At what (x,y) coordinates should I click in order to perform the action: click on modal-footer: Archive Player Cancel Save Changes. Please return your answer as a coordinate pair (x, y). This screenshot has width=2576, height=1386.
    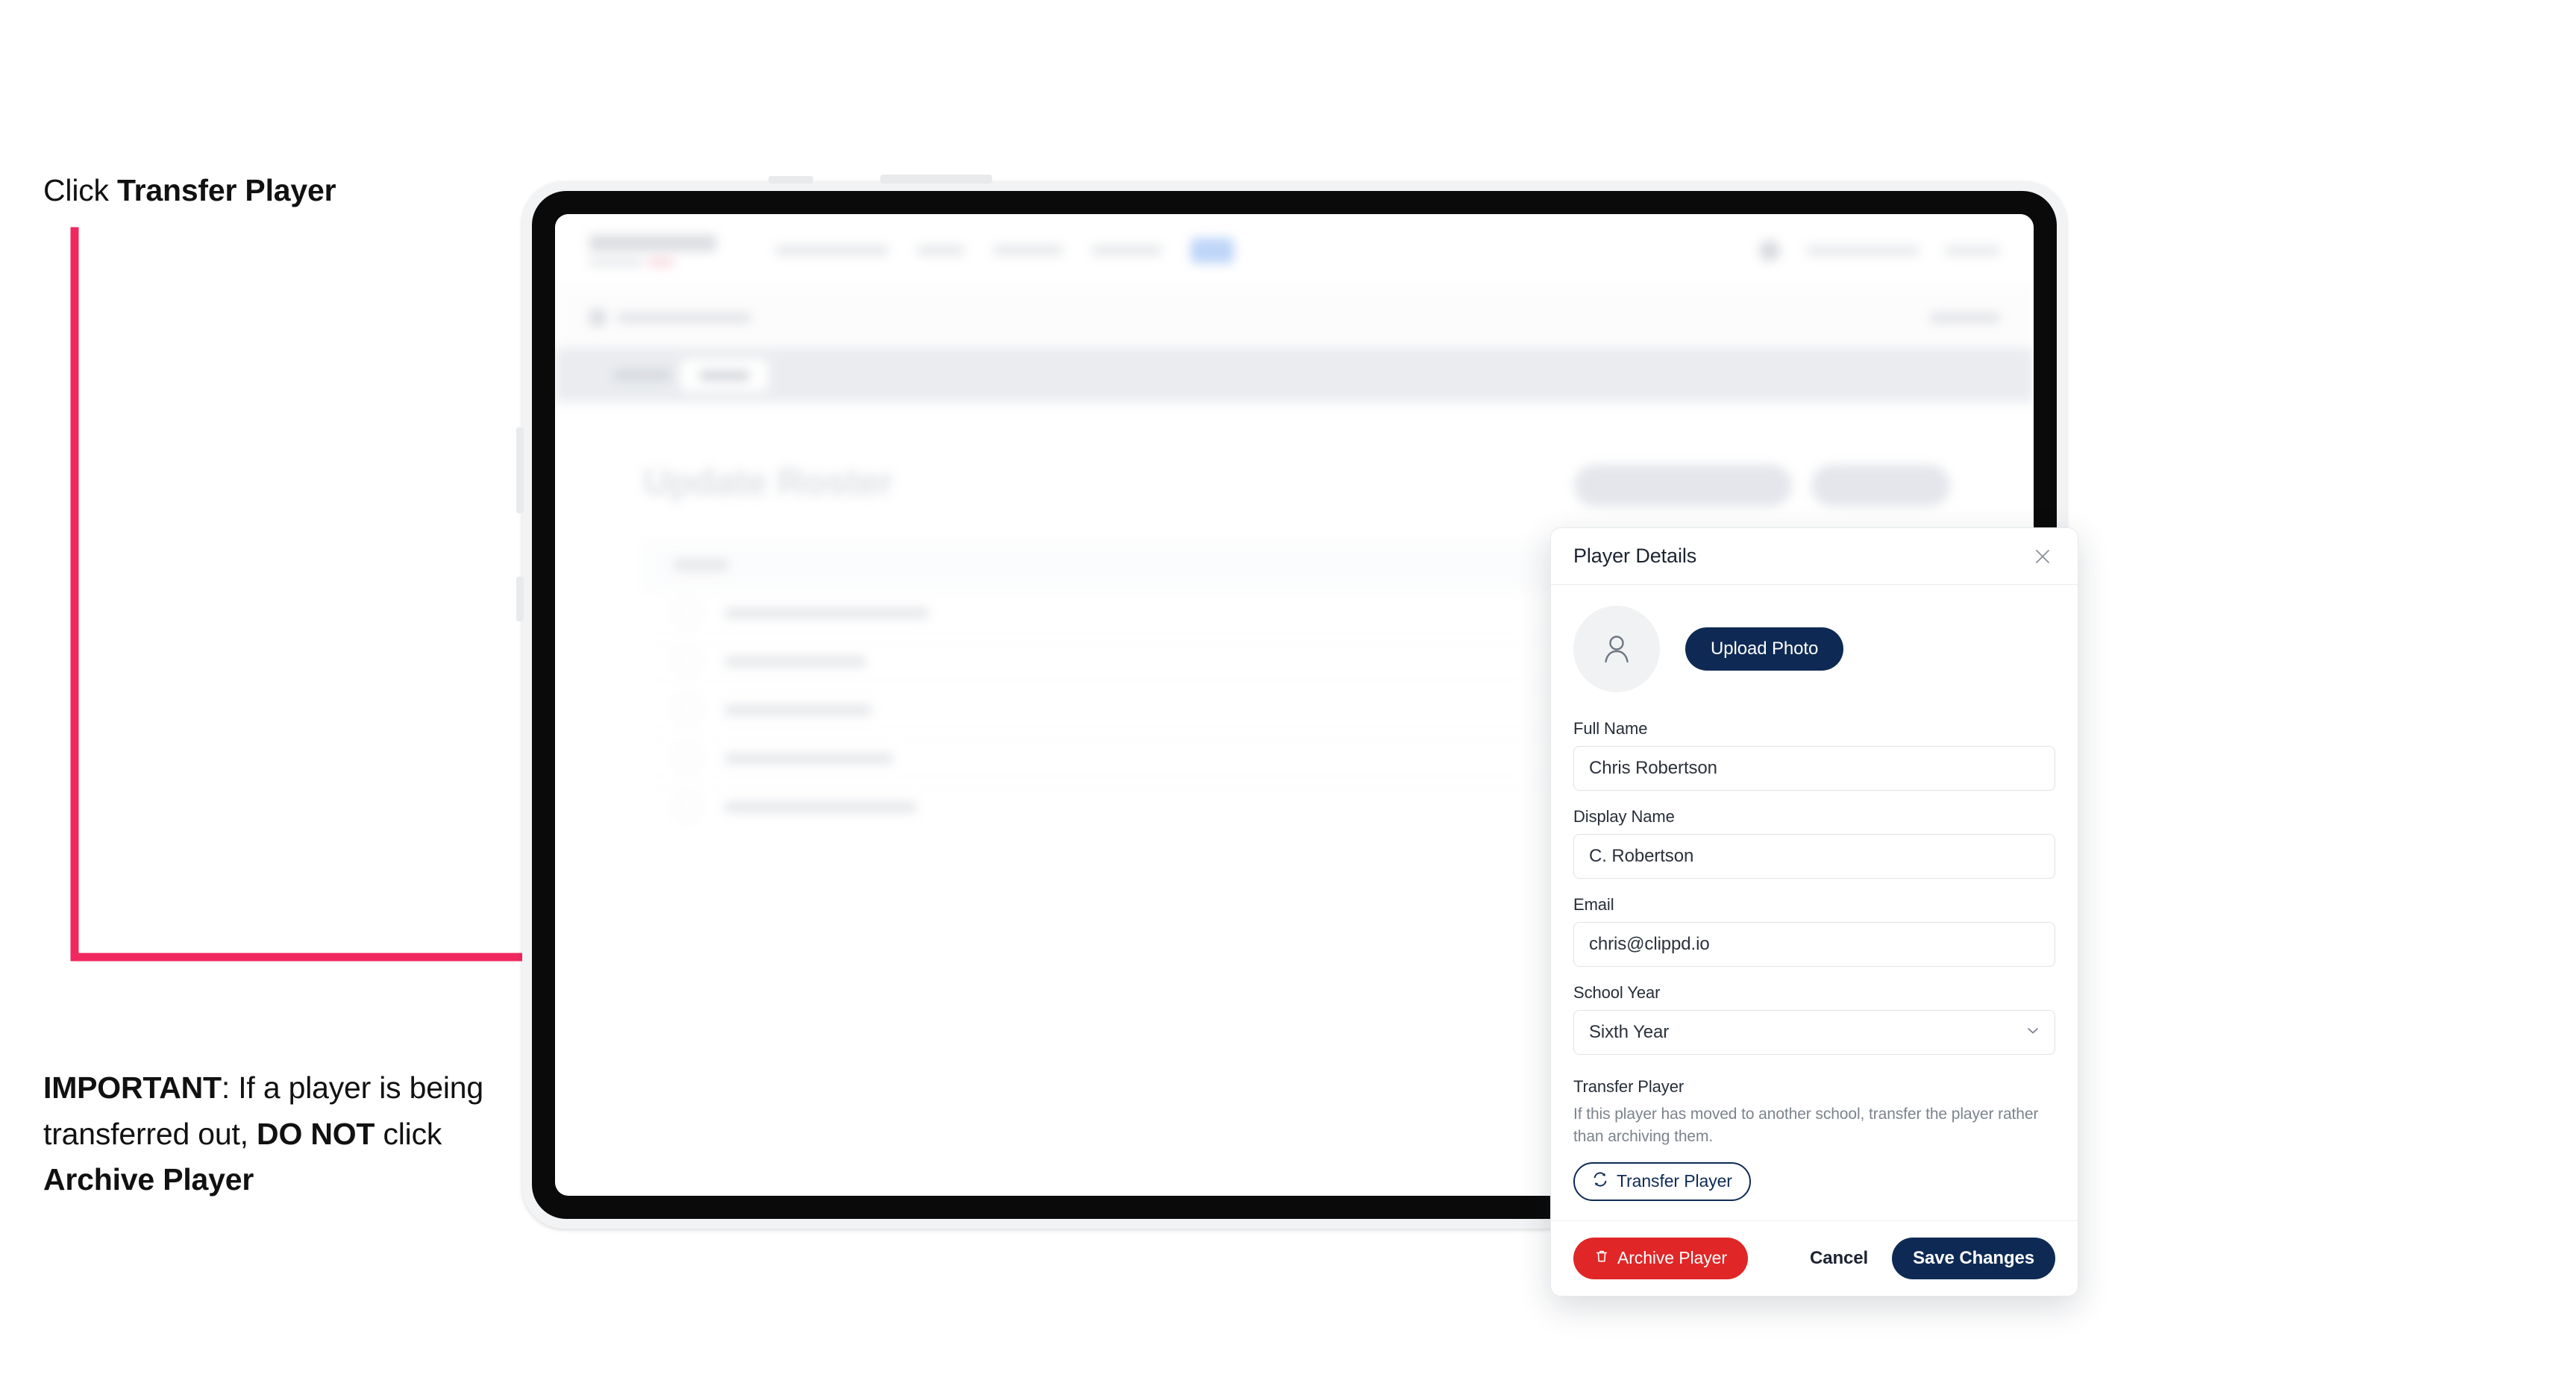
    Looking at the image, I should click on (1814, 1258).